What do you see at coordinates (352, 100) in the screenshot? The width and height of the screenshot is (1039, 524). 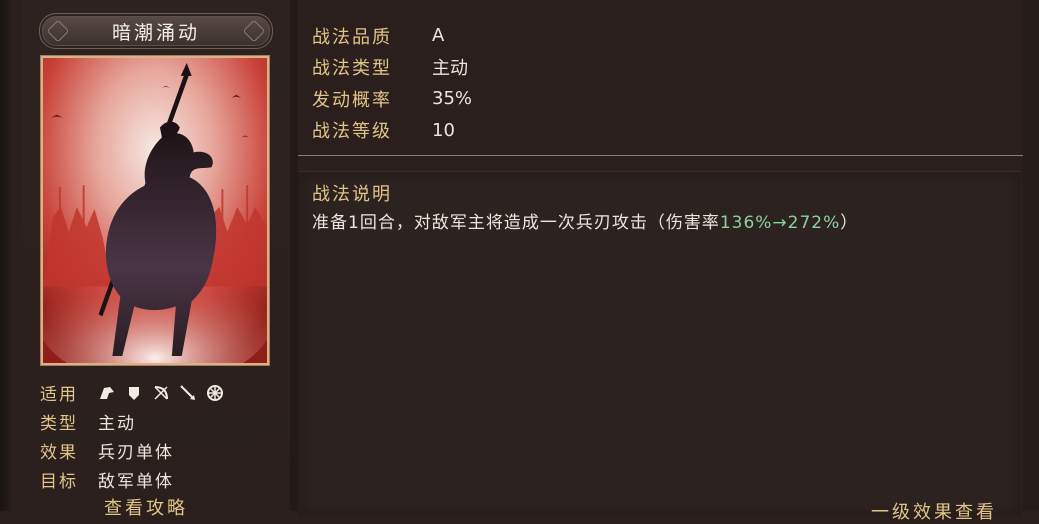 I see `trigger-rate-label: 发动概率` at bounding box center [352, 100].